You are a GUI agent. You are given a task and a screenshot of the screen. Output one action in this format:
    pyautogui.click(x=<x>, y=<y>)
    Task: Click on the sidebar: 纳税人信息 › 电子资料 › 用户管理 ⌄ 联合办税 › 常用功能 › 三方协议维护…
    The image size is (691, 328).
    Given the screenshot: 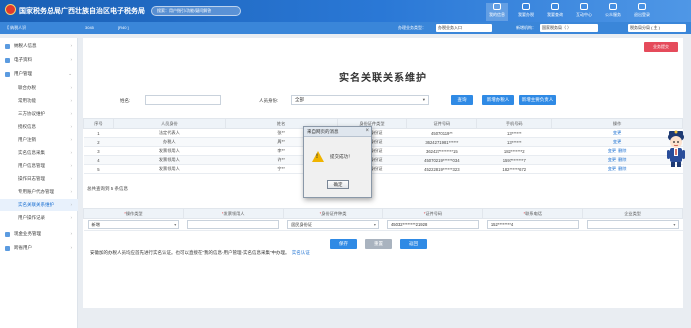 What is the action you would take?
    pyautogui.click(x=39, y=183)
    